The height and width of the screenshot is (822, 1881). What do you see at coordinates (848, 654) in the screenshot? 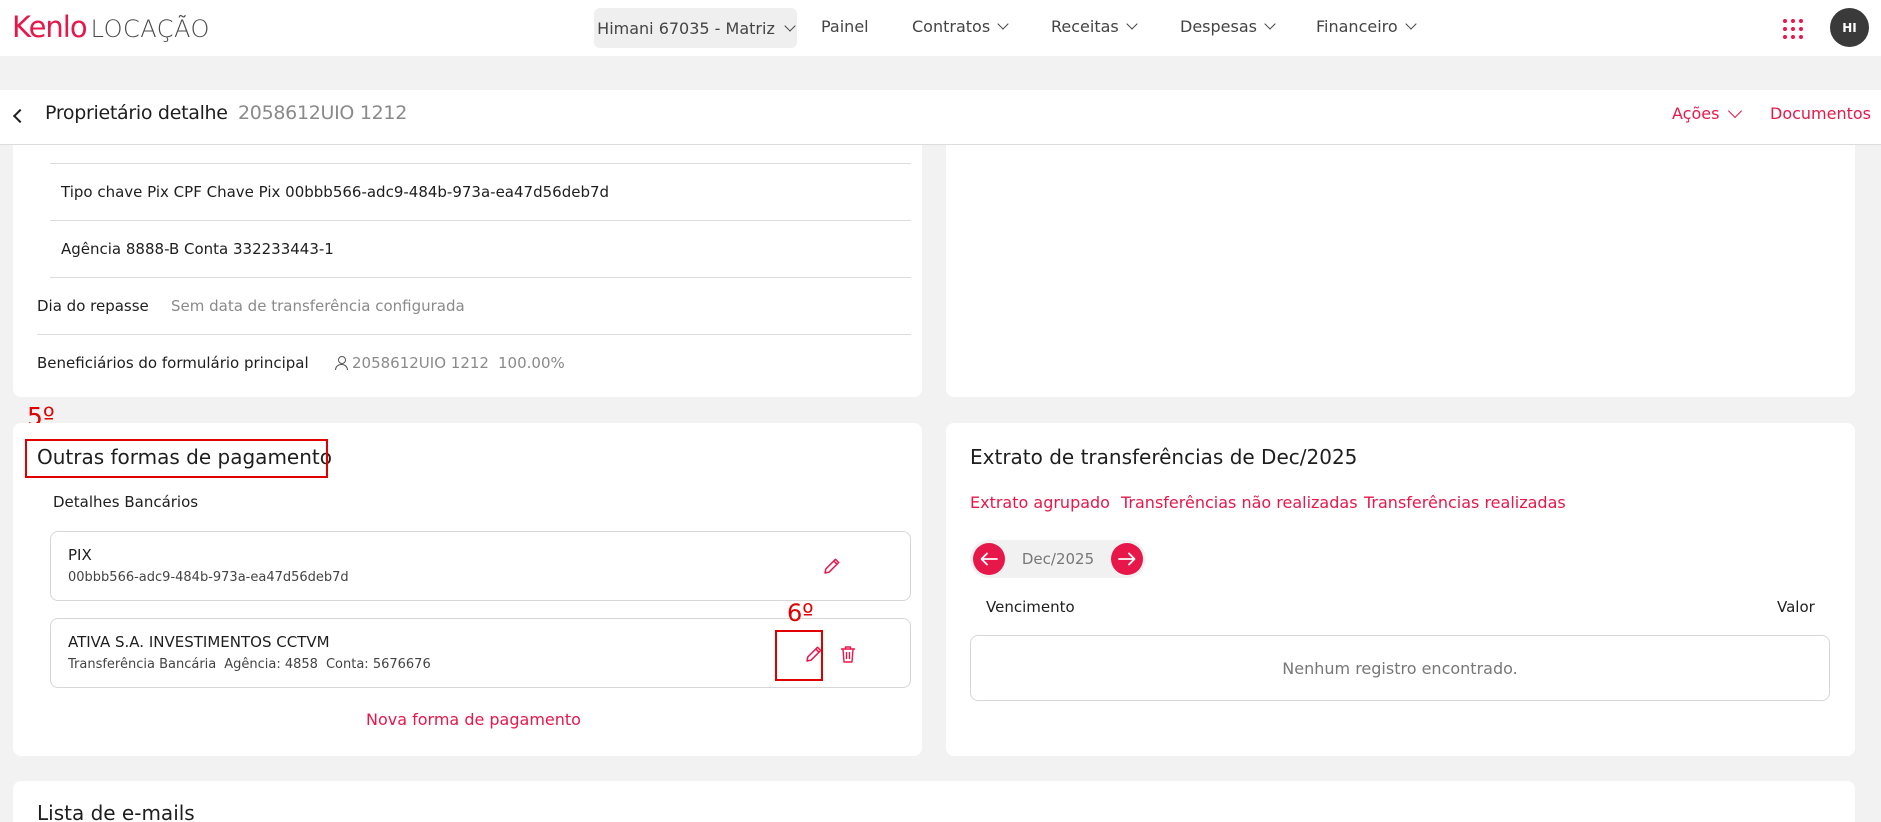
I see `trash-icon` at bounding box center [848, 654].